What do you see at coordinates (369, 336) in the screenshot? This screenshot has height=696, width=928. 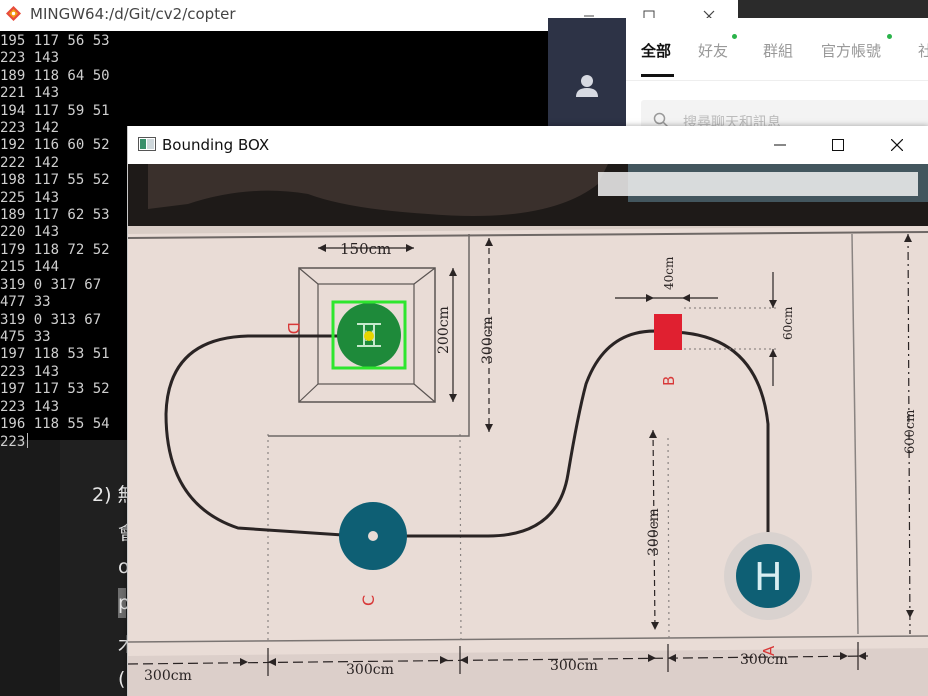 I see `detection-center-dot` at bounding box center [369, 336].